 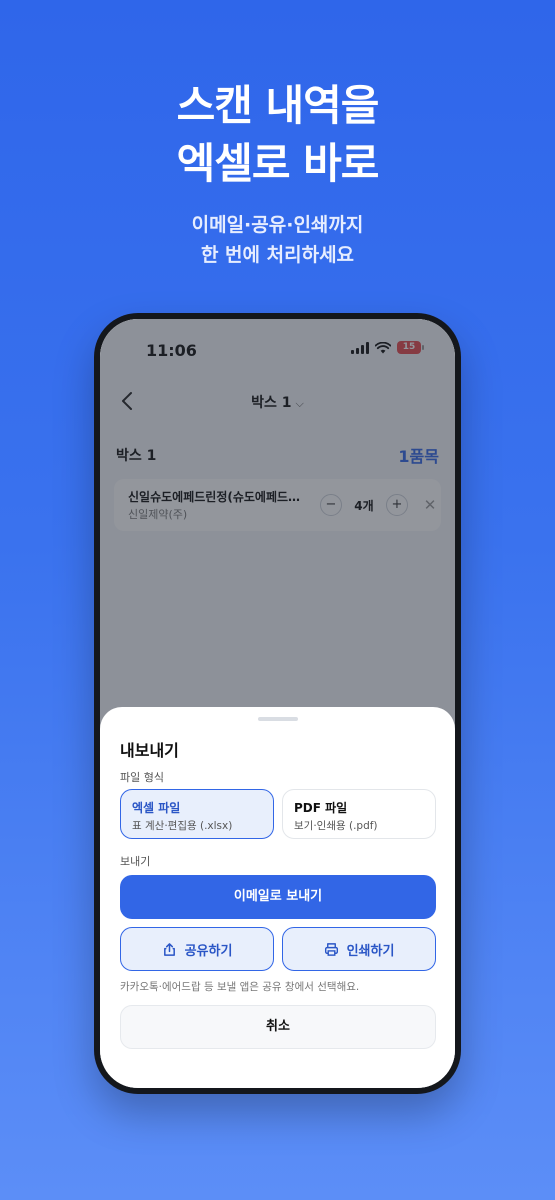 I want to click on share-button: 공유하기, so click(x=197, y=949).